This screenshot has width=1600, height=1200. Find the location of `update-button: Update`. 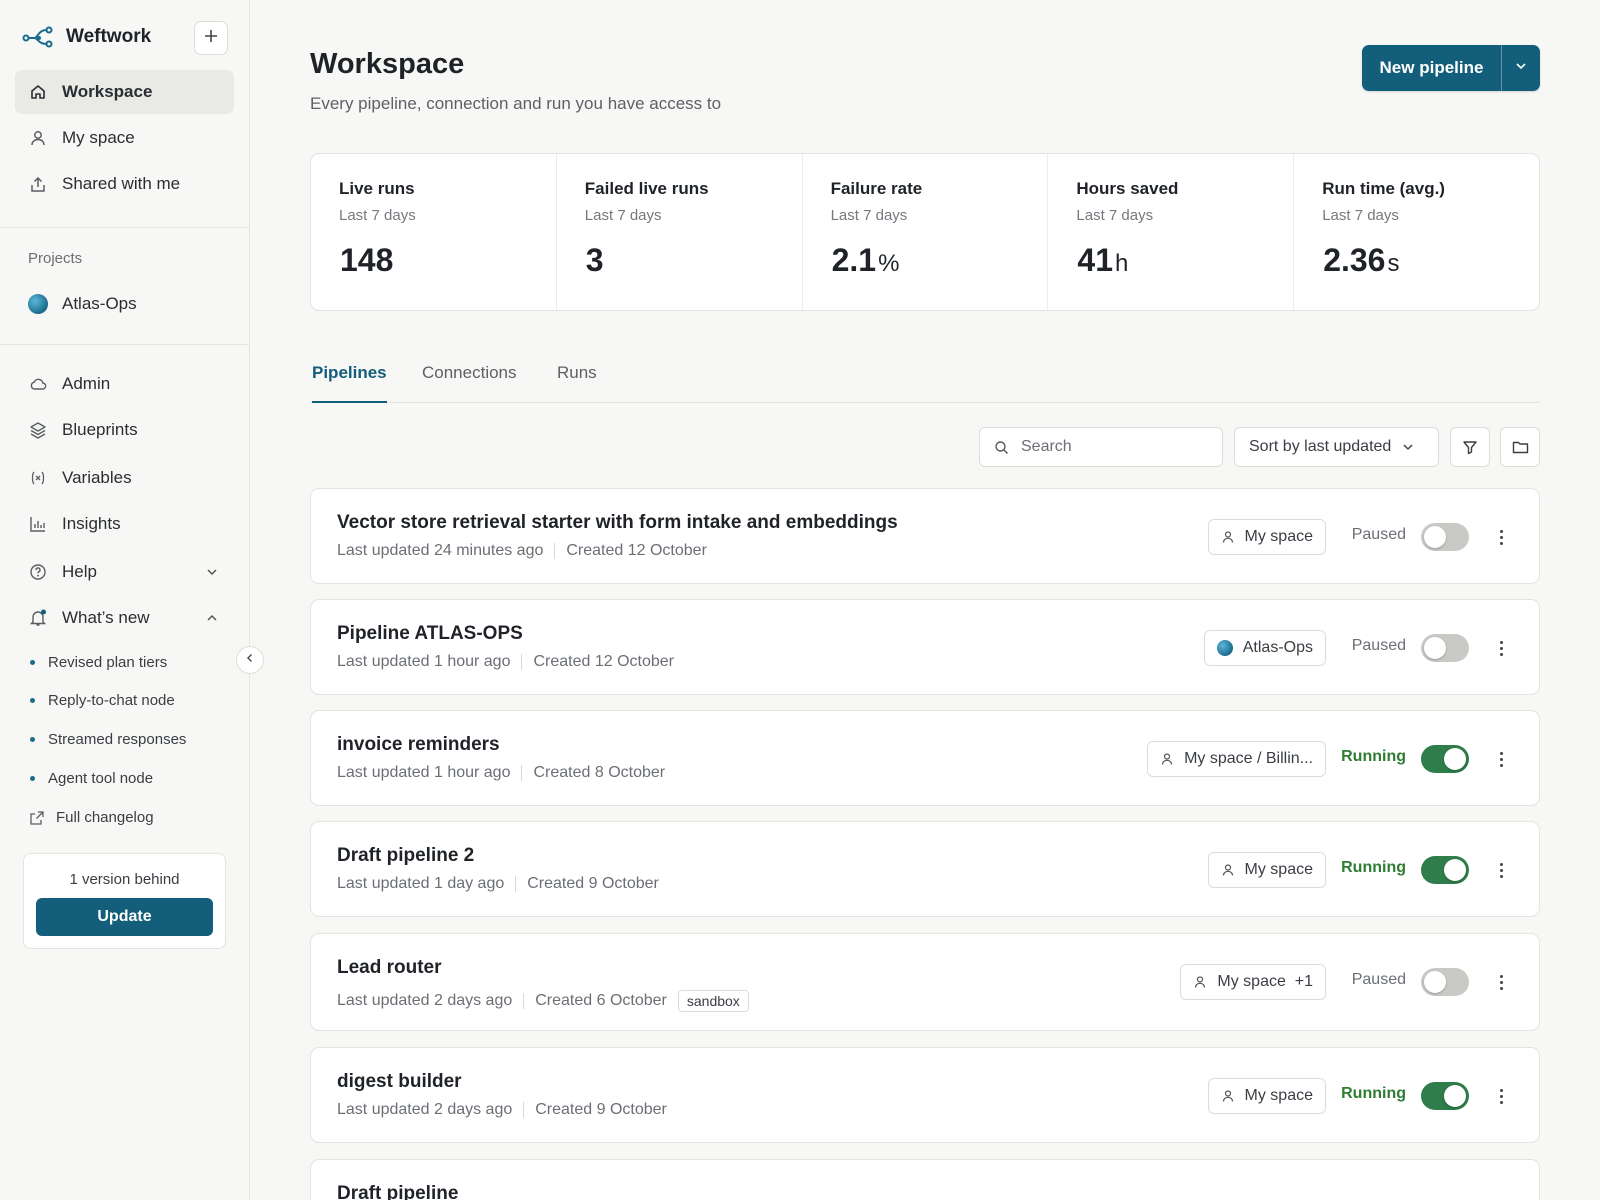

update-button: Update is located at coordinates (124, 917).